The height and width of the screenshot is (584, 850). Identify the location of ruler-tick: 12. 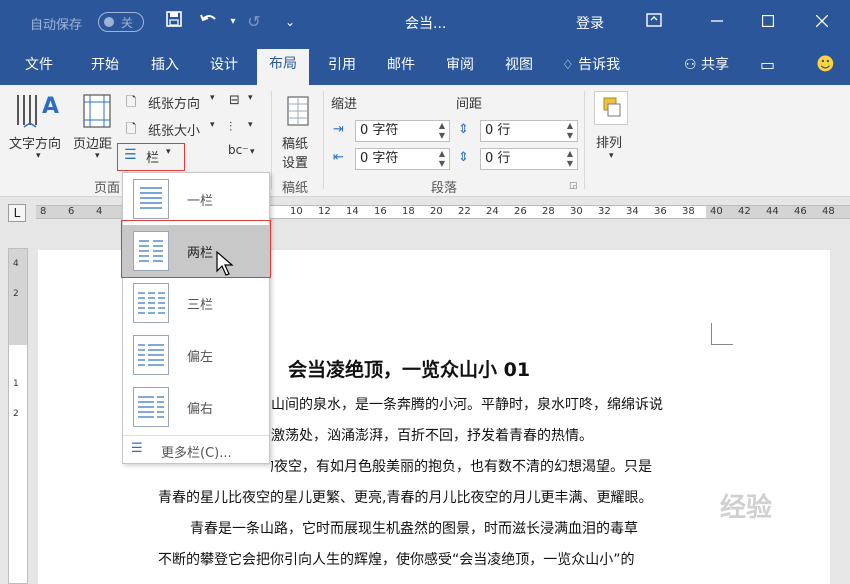
(324, 211).